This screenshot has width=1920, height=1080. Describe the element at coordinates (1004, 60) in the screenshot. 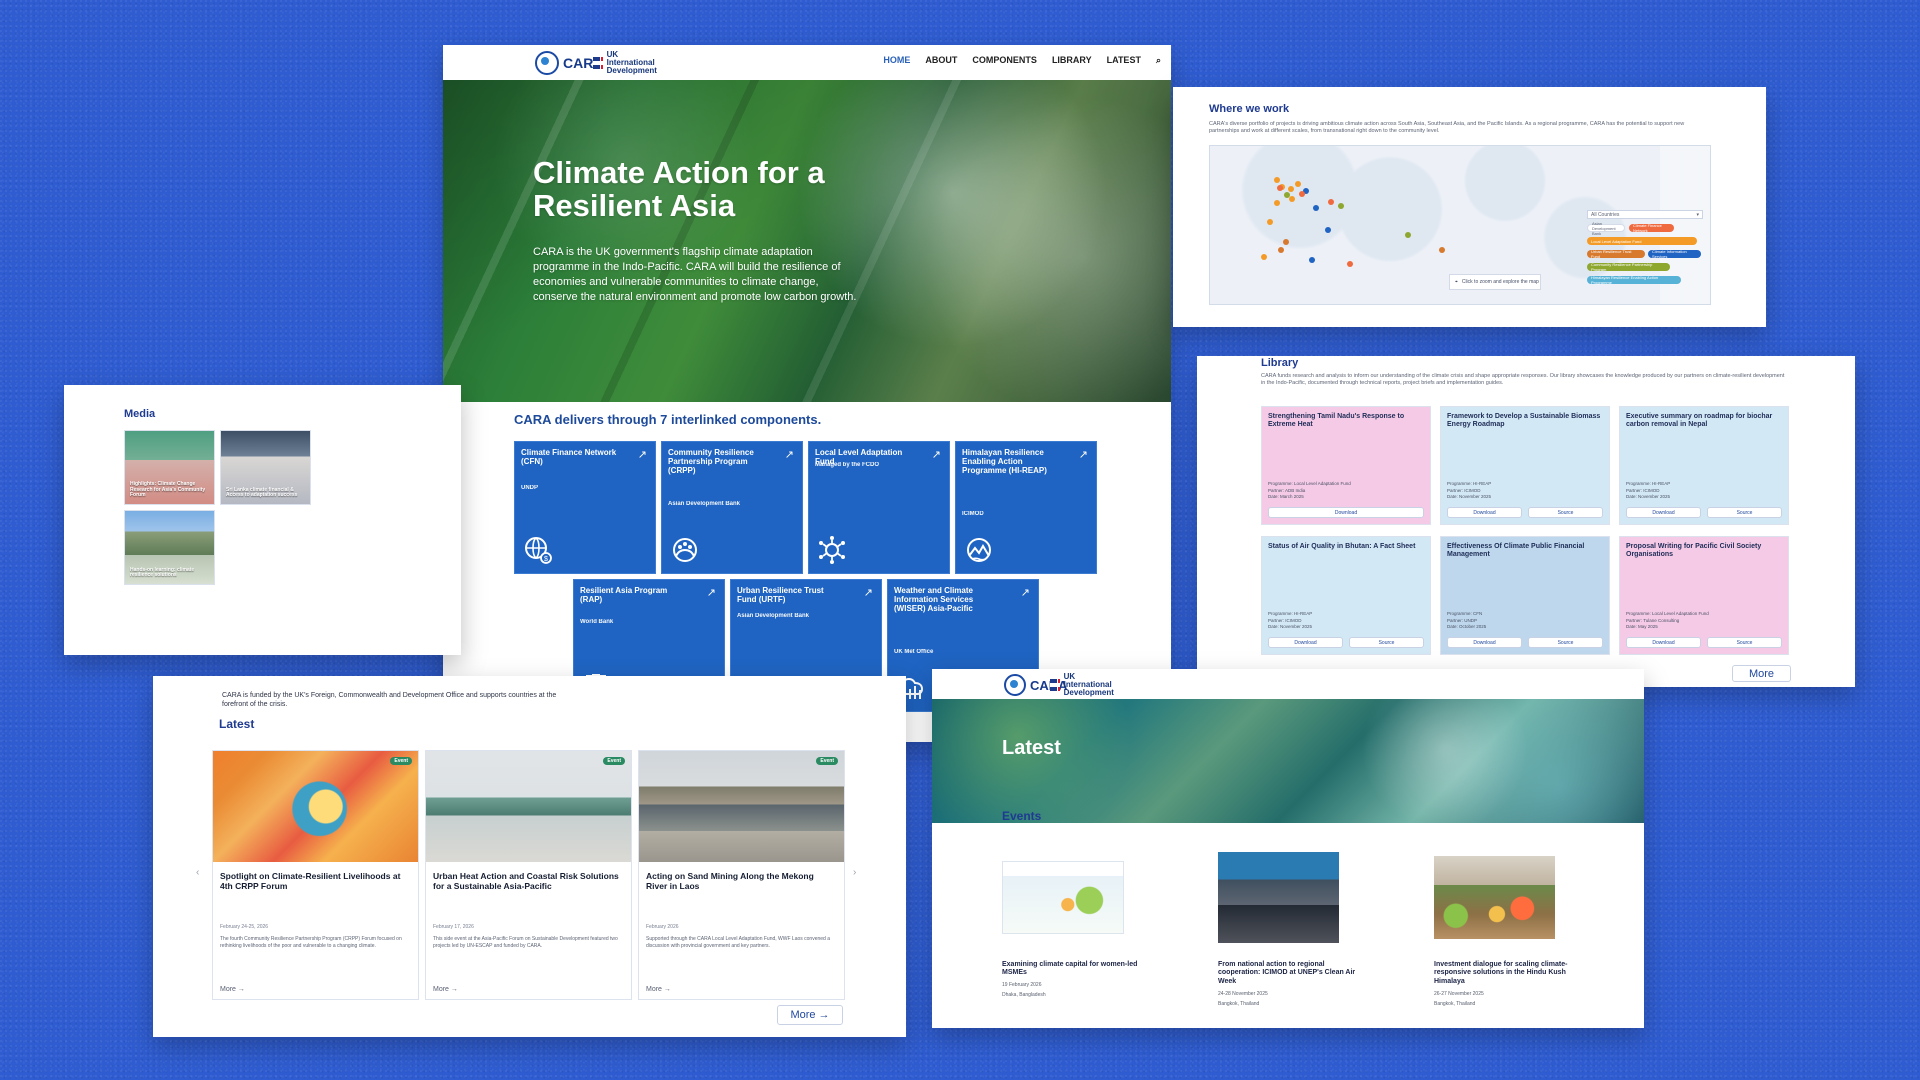

I see `menu-components: COMPONENTS` at that location.